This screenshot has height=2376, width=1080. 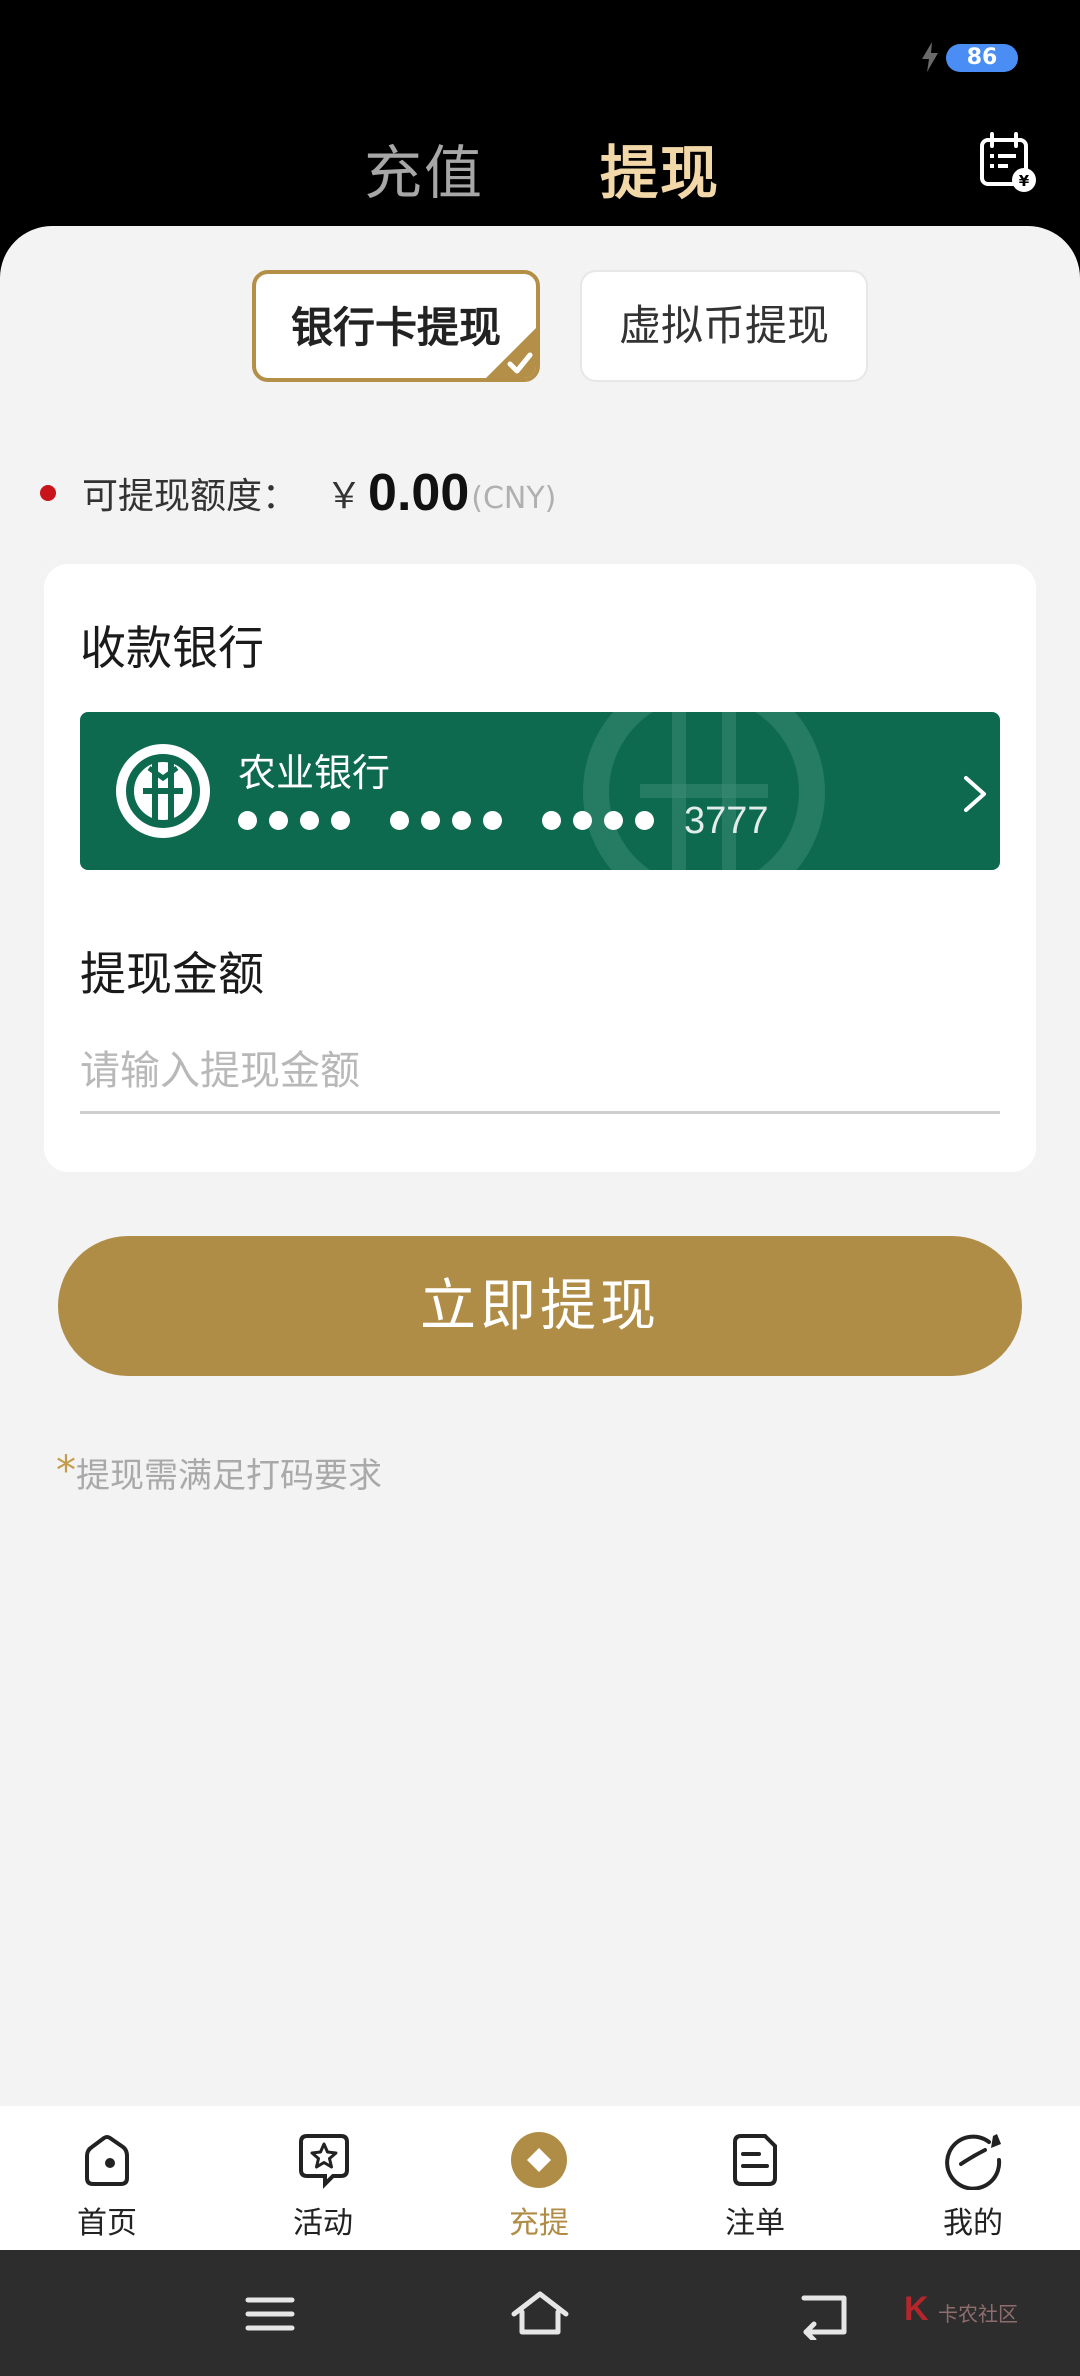 I want to click on tab-recharge: 充值, so click(x=424, y=168).